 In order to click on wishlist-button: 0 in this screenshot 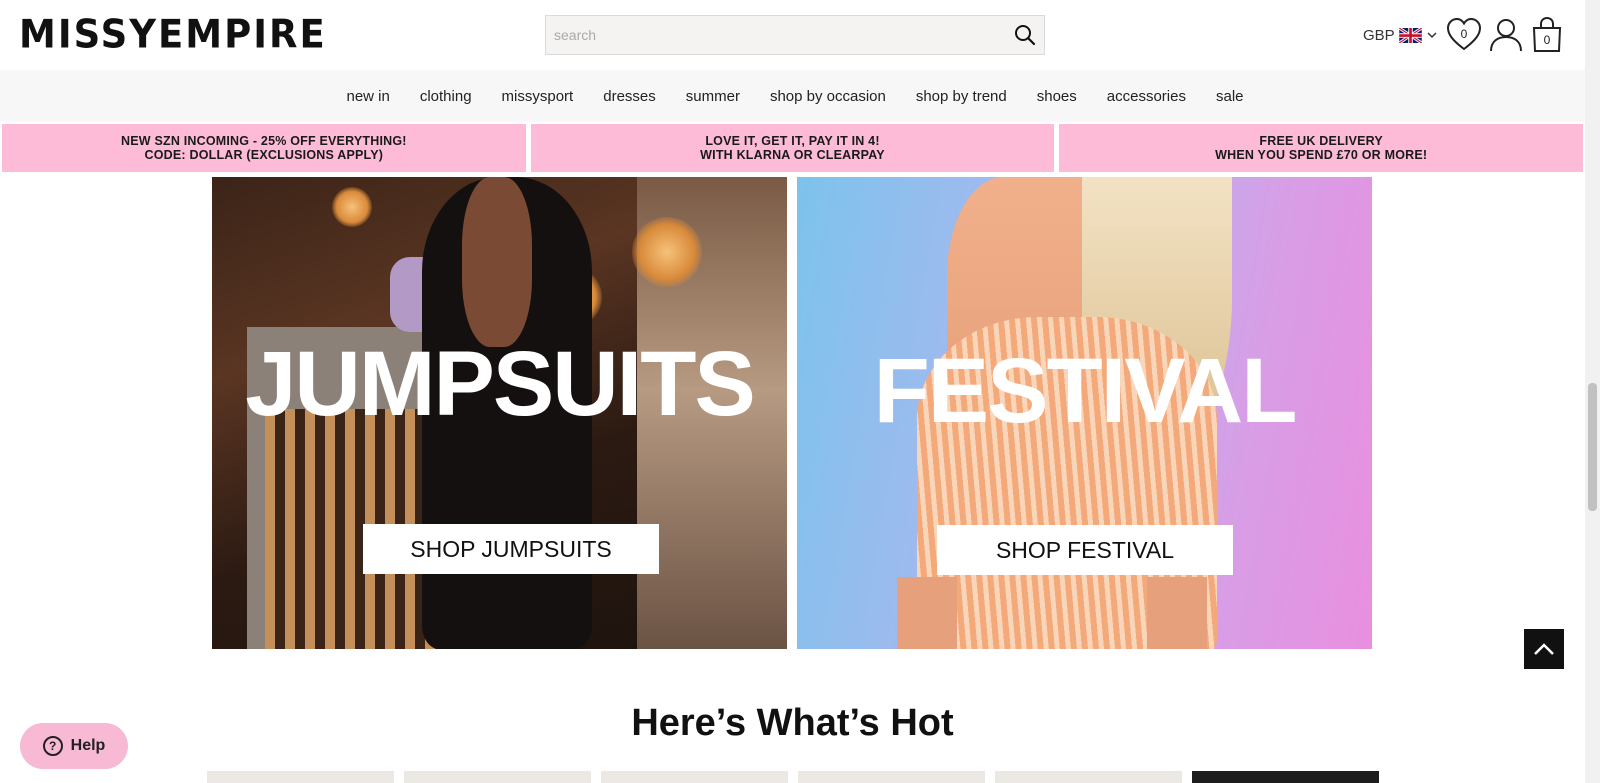, I will do `click(1464, 35)`.